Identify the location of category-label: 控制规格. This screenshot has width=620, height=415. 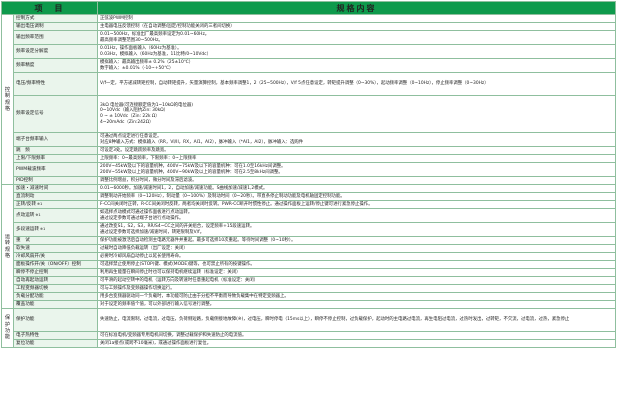
(7, 99).